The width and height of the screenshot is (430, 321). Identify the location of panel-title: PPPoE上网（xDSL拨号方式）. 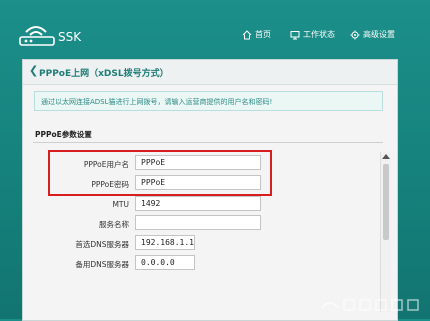
(104, 74).